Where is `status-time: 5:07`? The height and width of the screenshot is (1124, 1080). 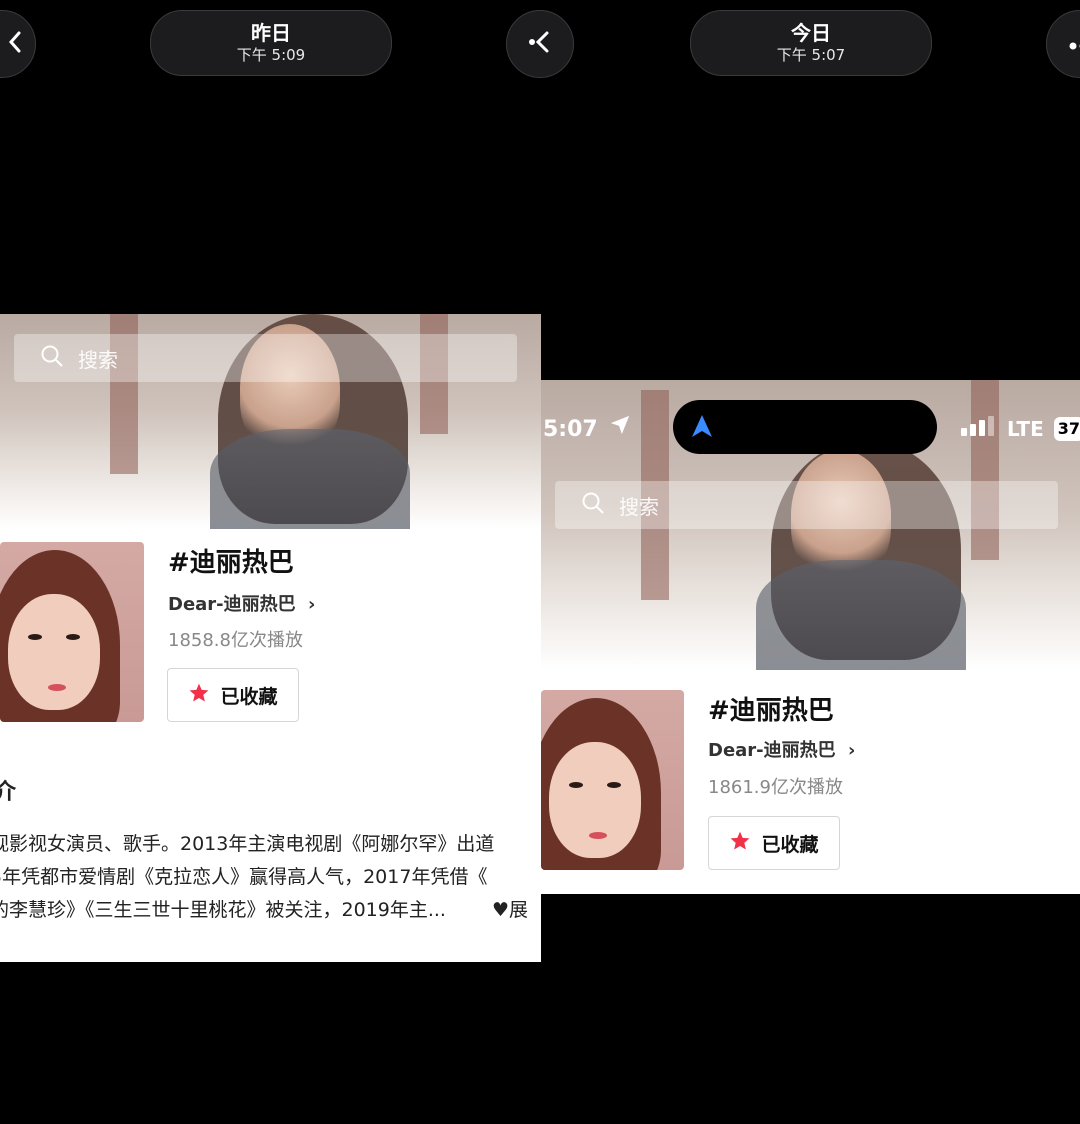 status-time: 5:07 is located at coordinates (587, 428).